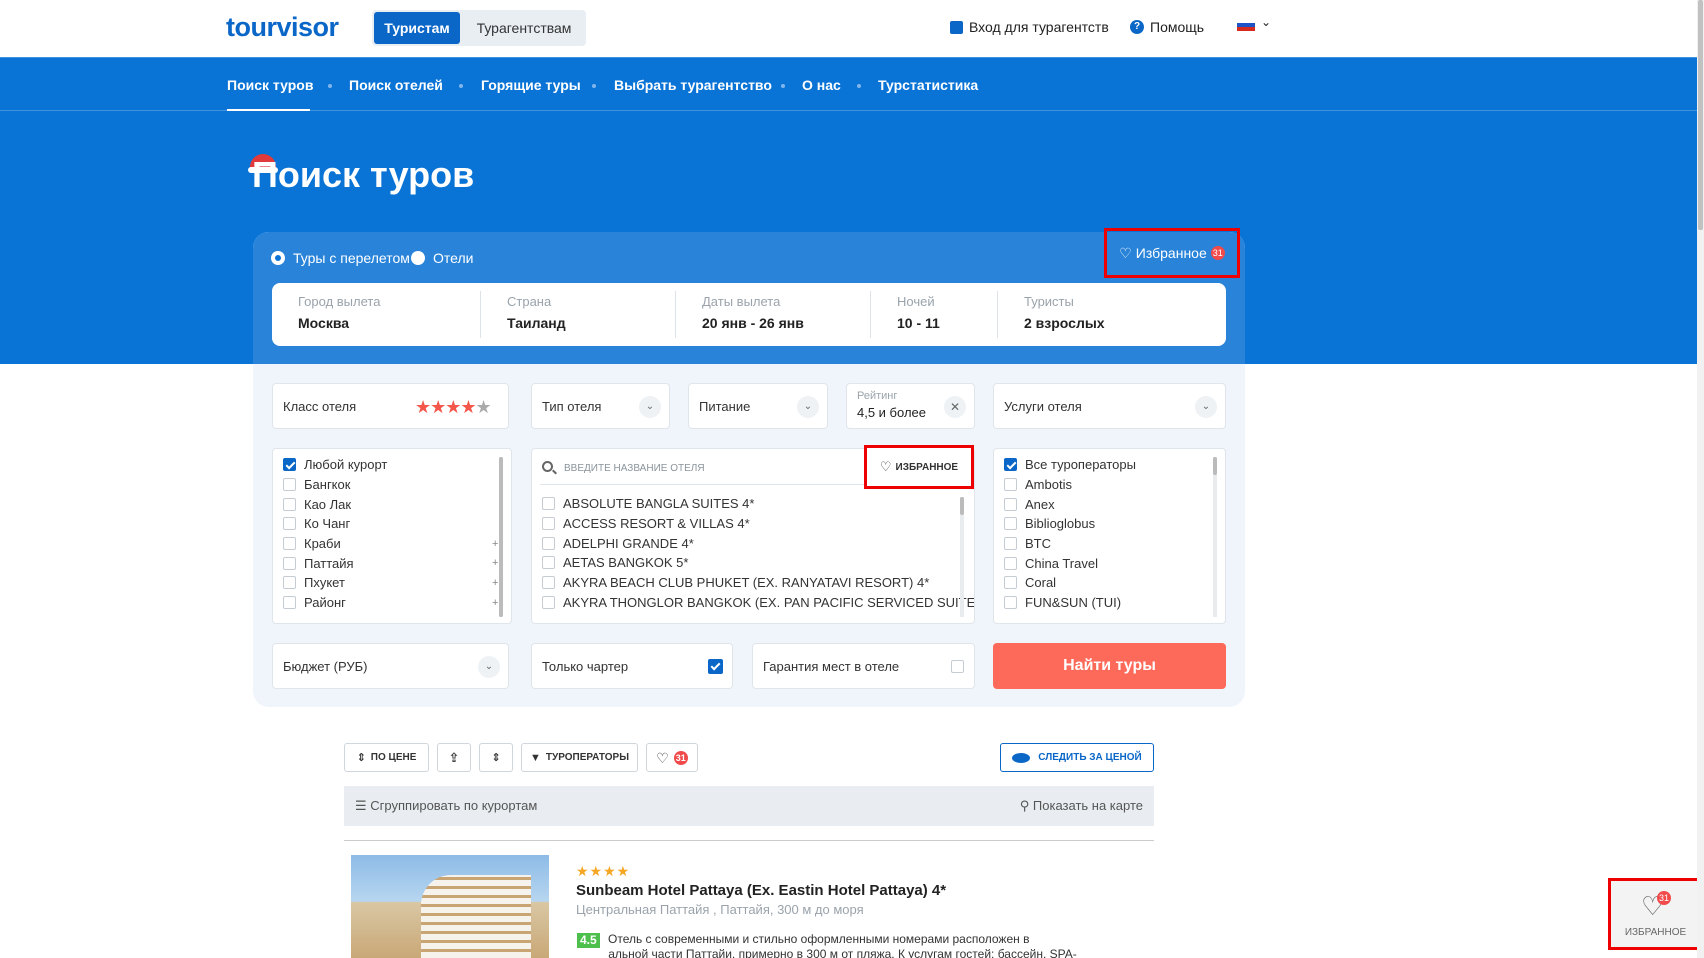 Image resolution: width=1704 pixels, height=958 pixels. Describe the element at coordinates (376, 314) in the screenshot. I see `departure-city-field: Город вылета Москва` at that location.